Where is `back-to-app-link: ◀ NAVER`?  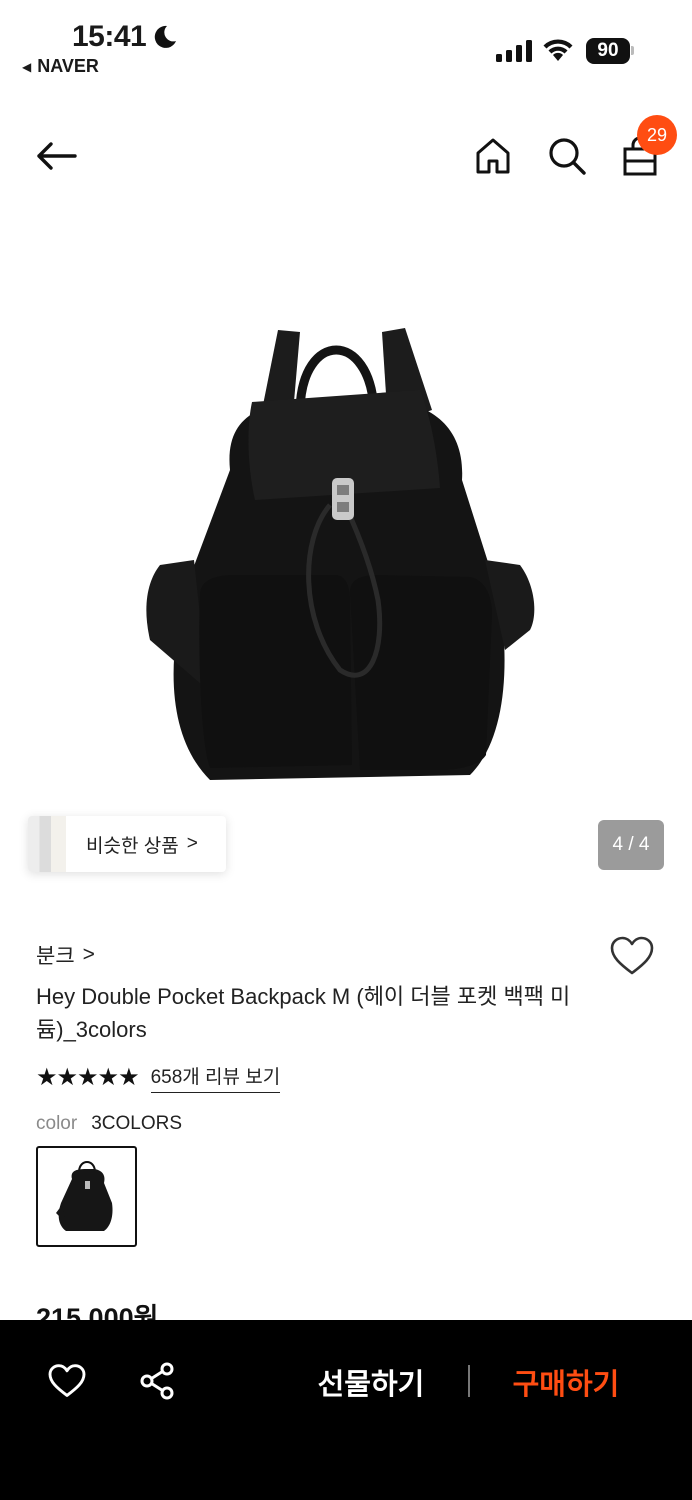
back-to-app-link: ◀ NAVER is located at coordinates (60, 66).